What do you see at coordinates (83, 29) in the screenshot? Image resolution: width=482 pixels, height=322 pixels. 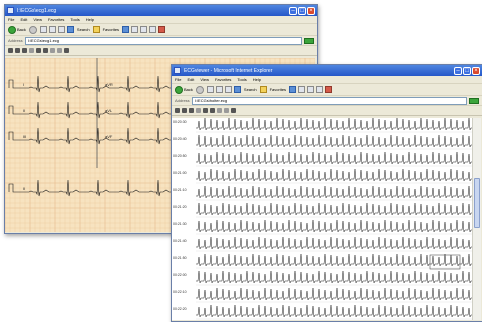 I see `search-label: Search` at bounding box center [83, 29].